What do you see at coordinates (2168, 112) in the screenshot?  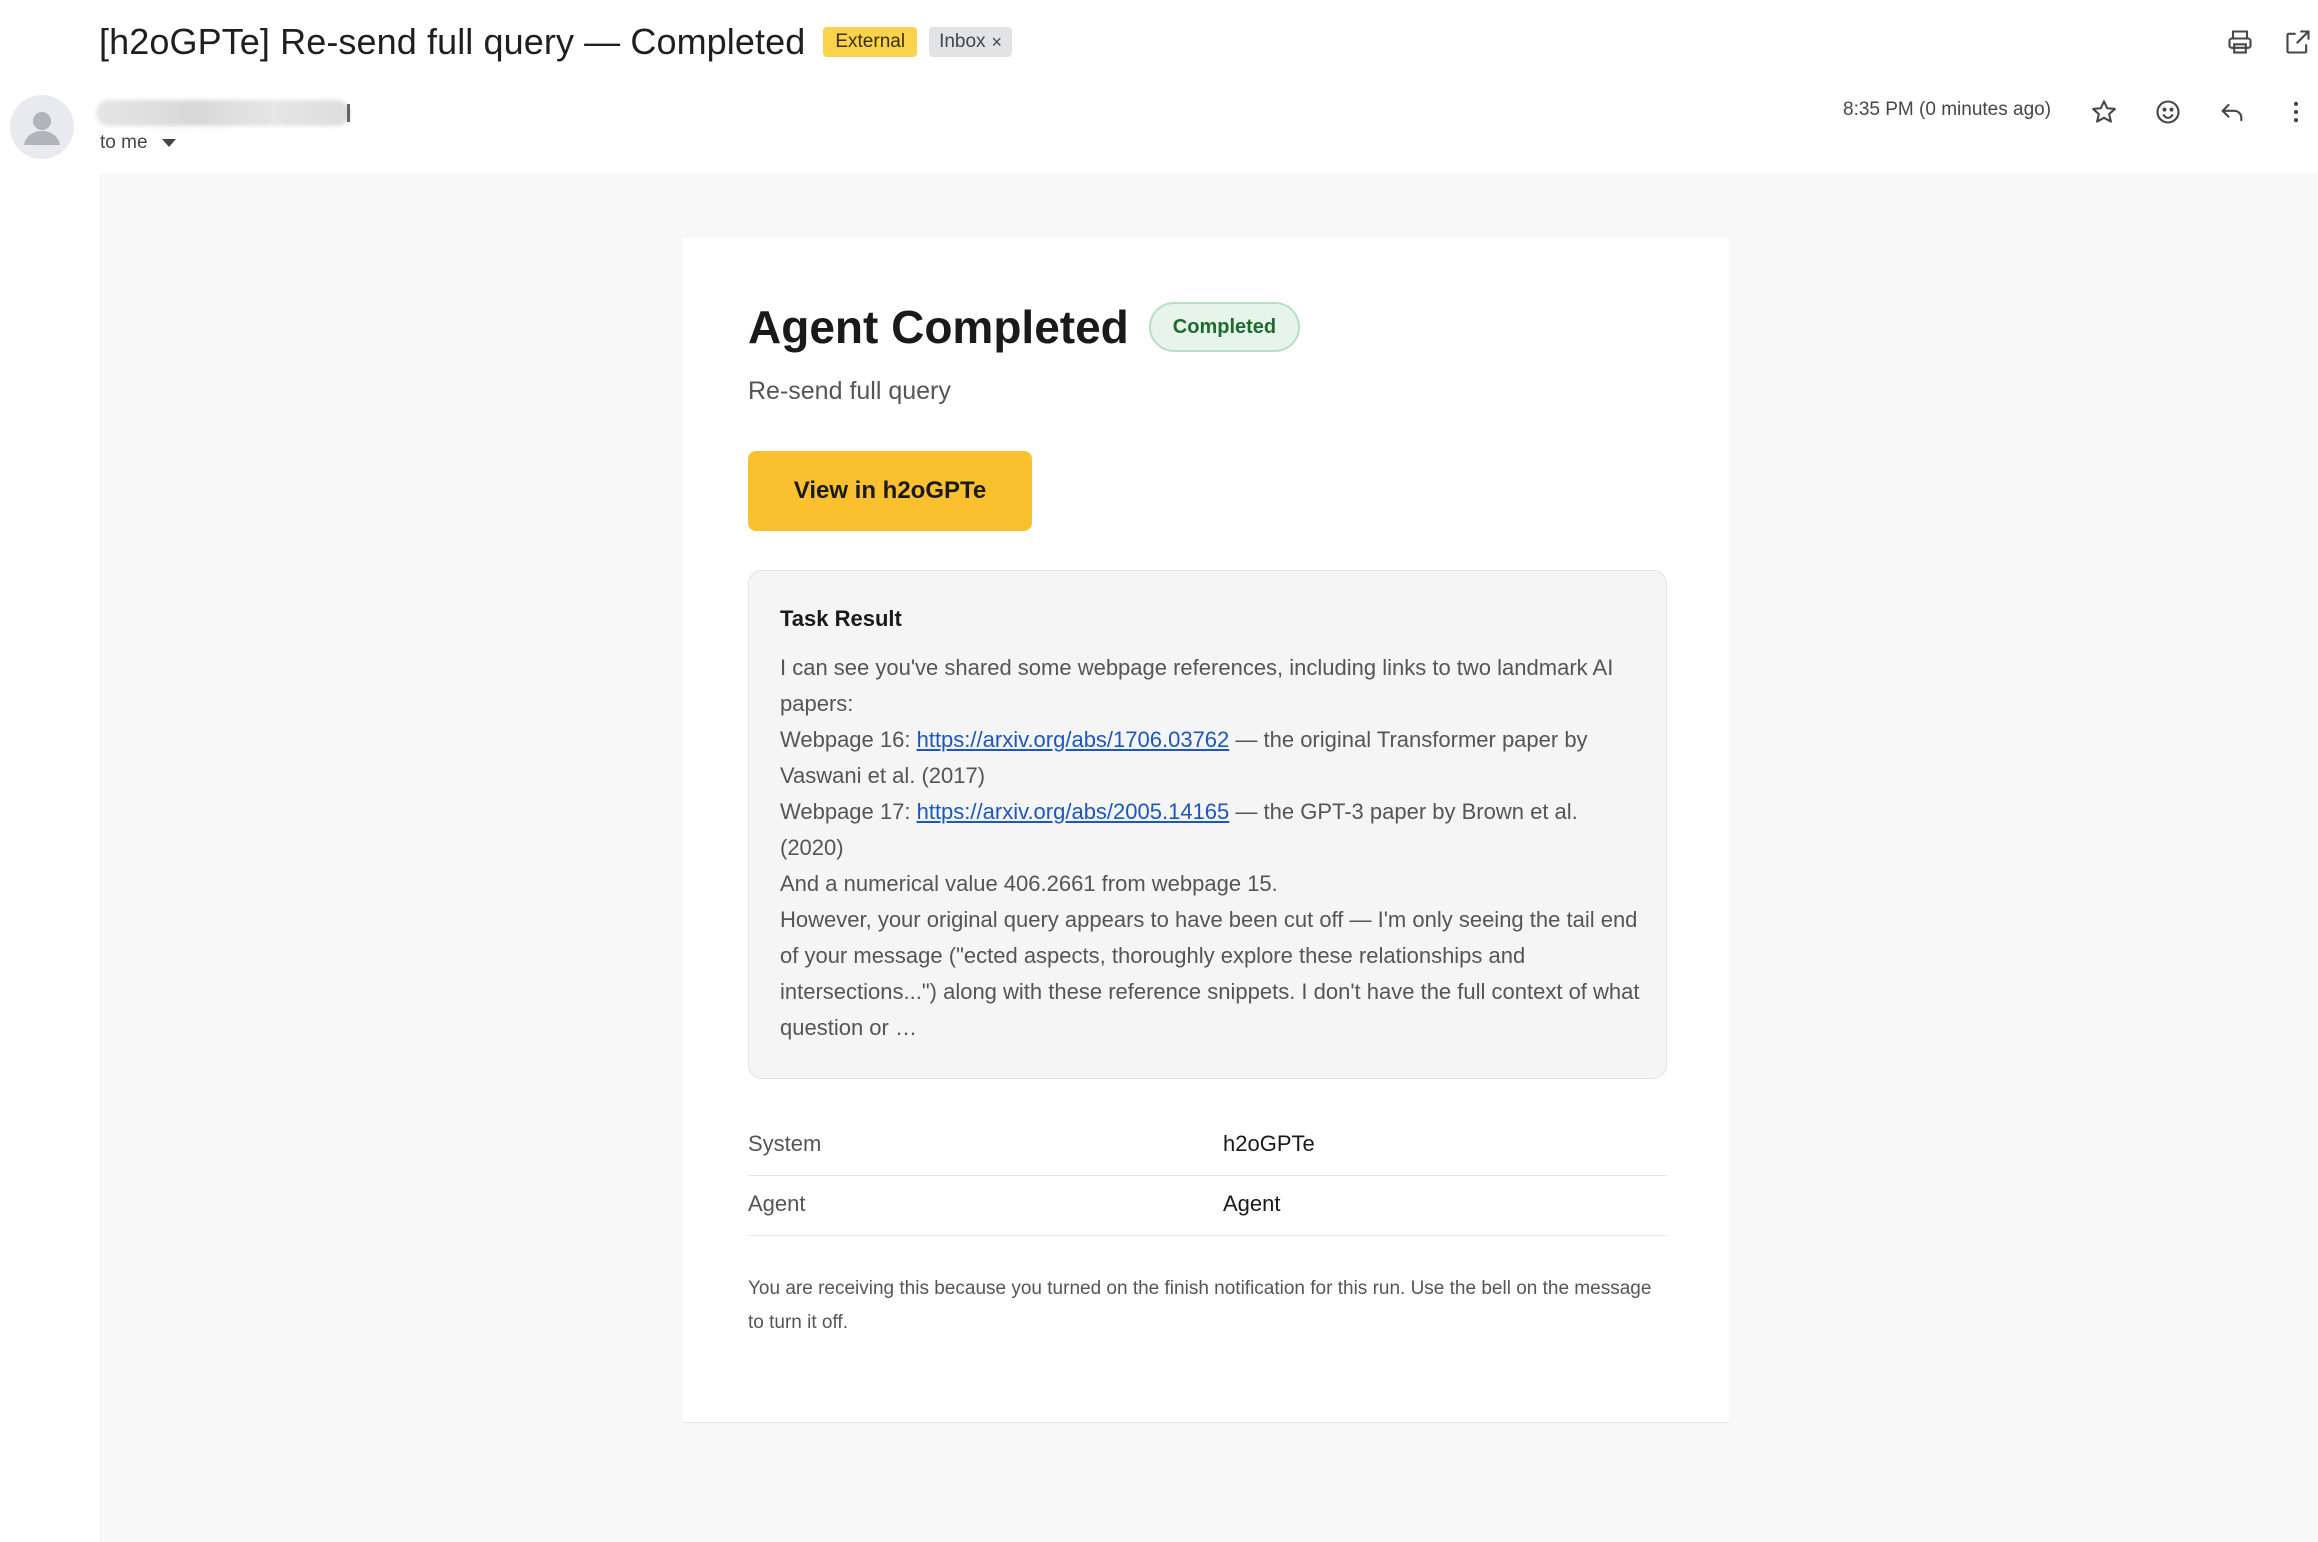 I see `emoji-reaction-icon` at bounding box center [2168, 112].